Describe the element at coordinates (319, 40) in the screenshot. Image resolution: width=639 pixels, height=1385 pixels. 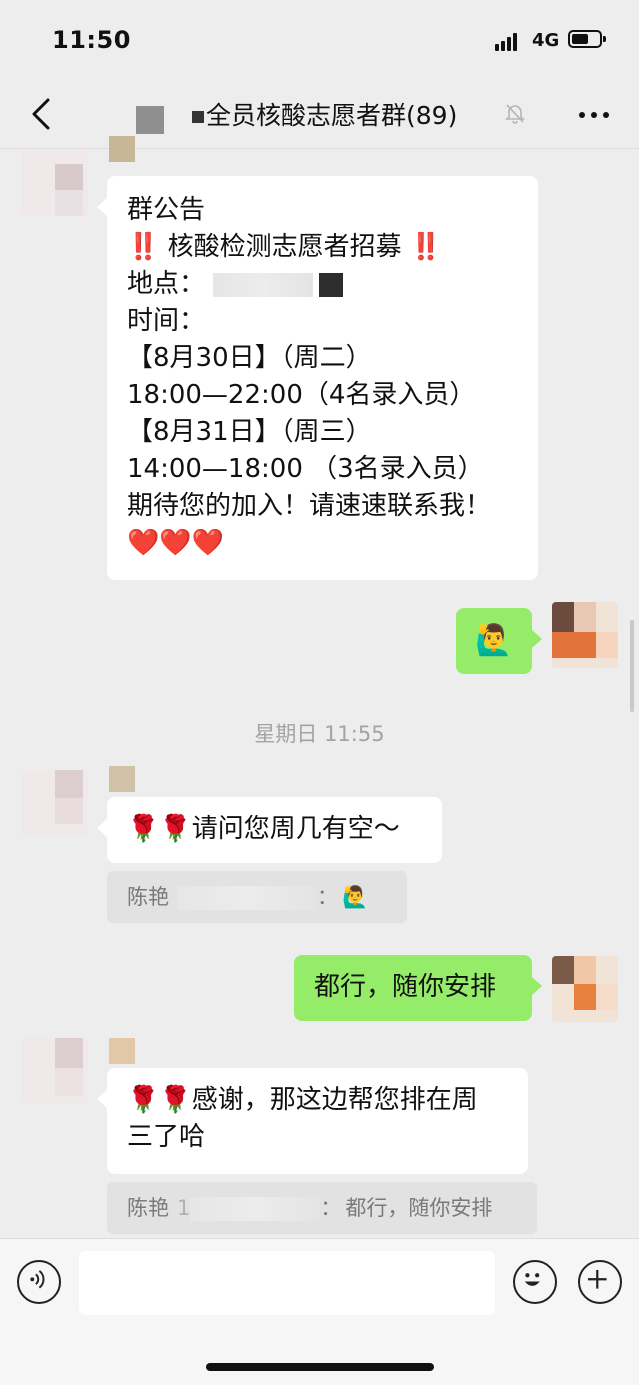
I see `status-bar: 11:50 4G` at that location.